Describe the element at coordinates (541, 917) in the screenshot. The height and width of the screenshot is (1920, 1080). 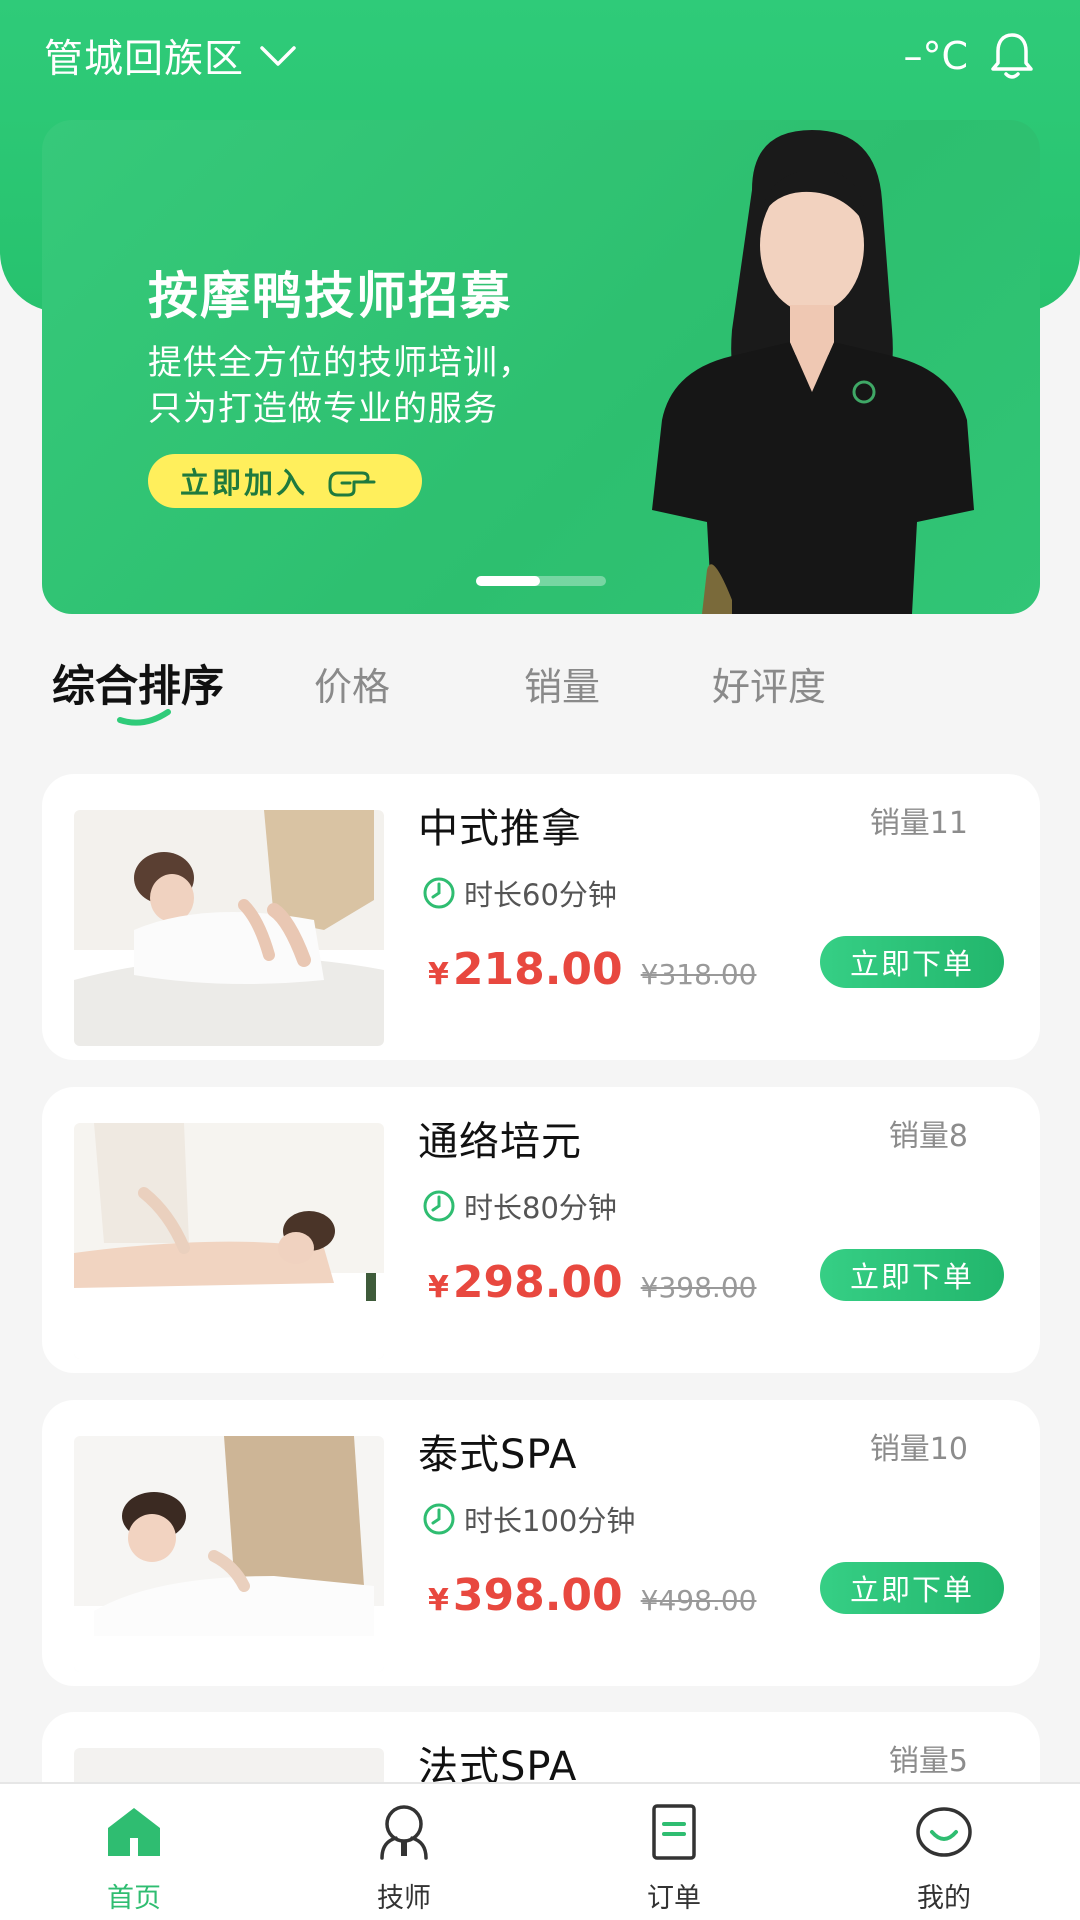
I see `service-card: 中式推拿 销量11 时长60分钟 ¥ 218.00 ¥318.00 立即下单` at that location.